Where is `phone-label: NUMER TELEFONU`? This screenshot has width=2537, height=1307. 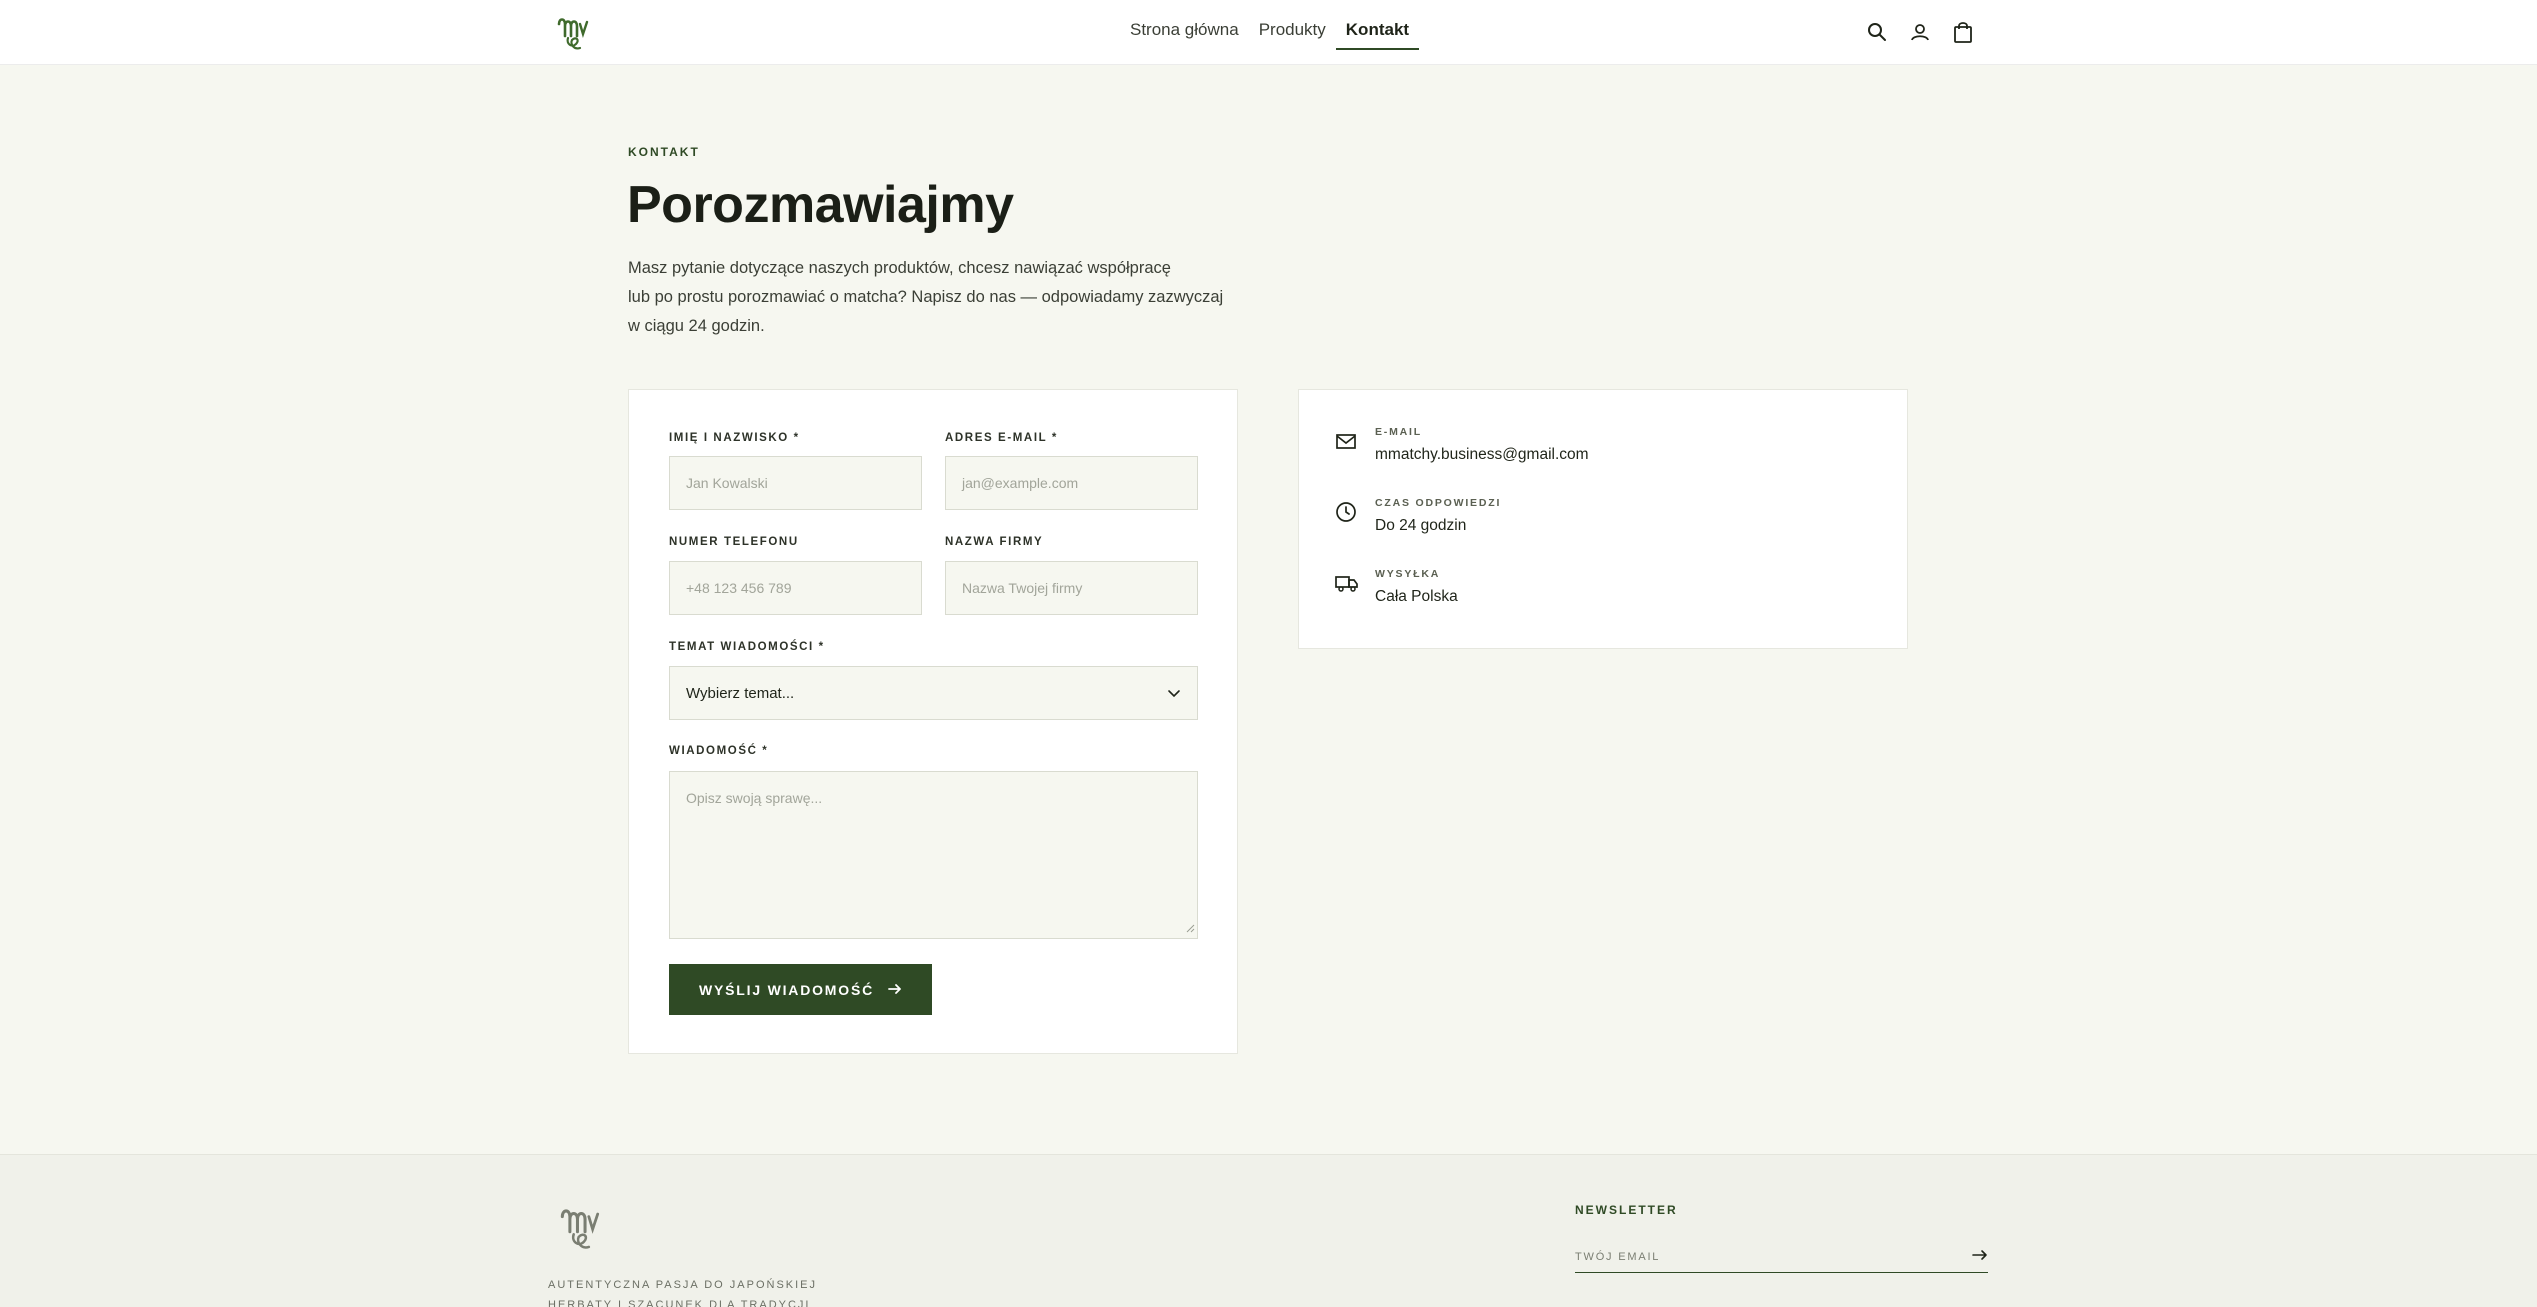
phone-label: NUMER TELEFONU is located at coordinates (734, 542).